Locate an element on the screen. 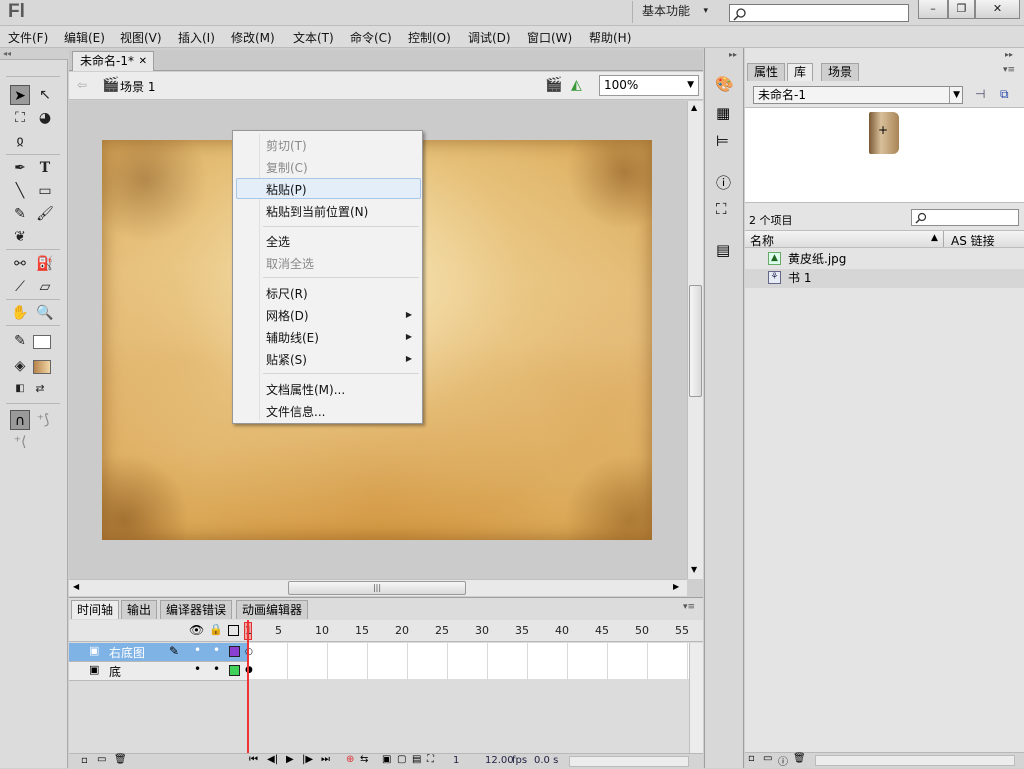  first-frame-icon: ⏮ is located at coordinates (253, 759).